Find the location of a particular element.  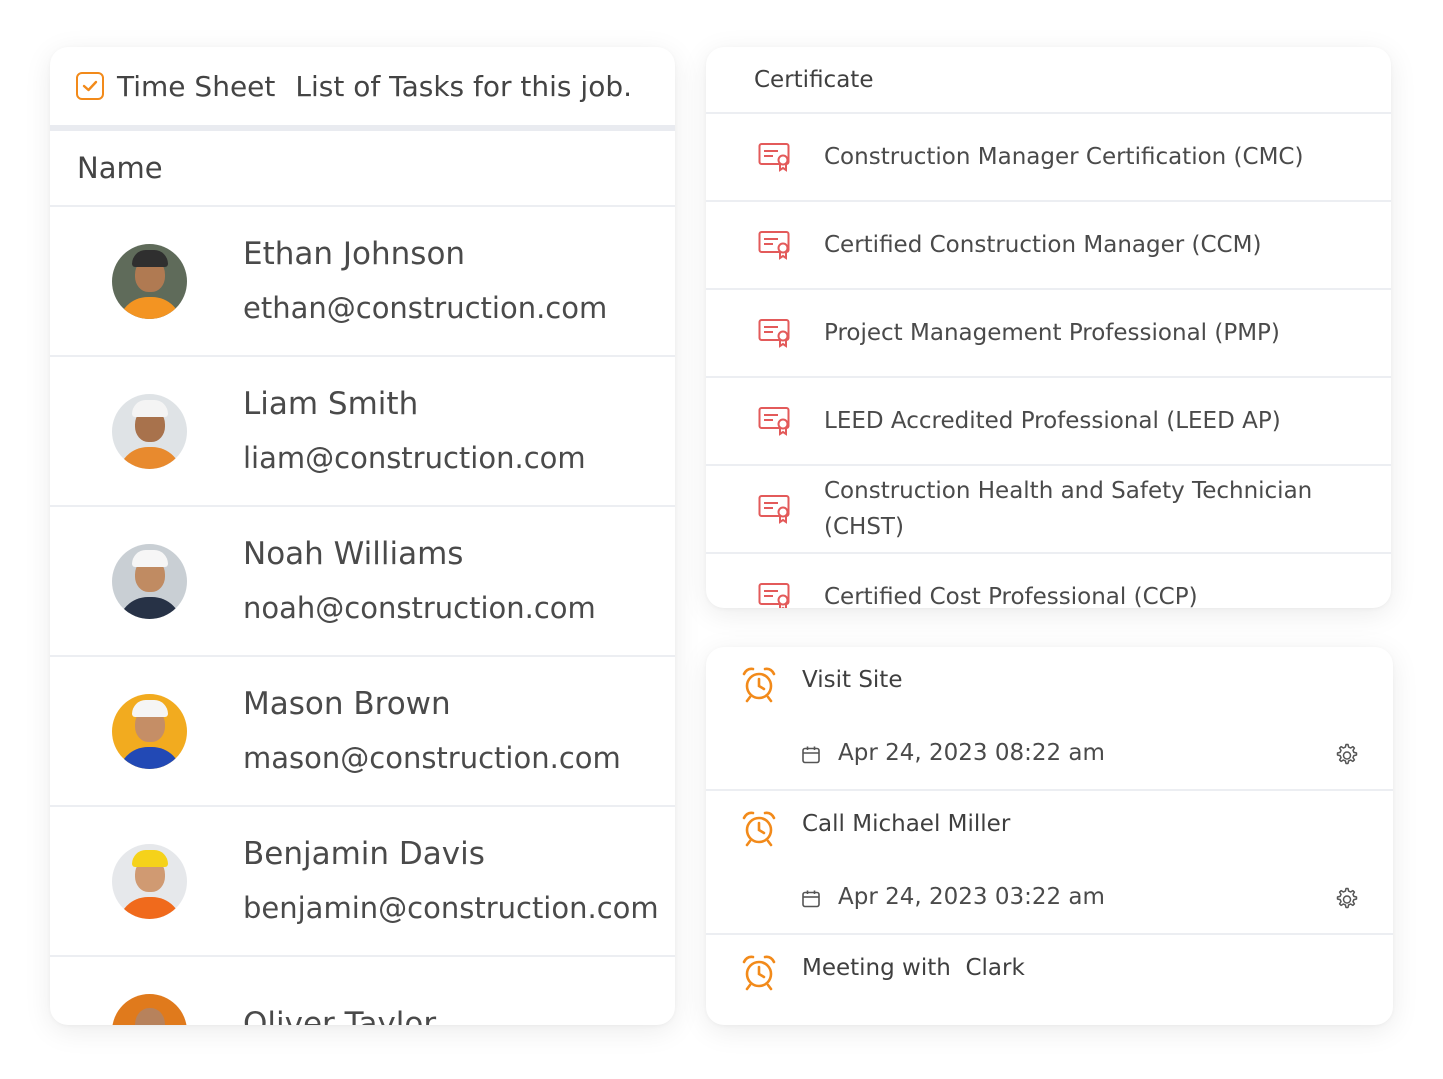

certificate-row: Certified Construction Manager (CCM) is located at coordinates (1048, 246).